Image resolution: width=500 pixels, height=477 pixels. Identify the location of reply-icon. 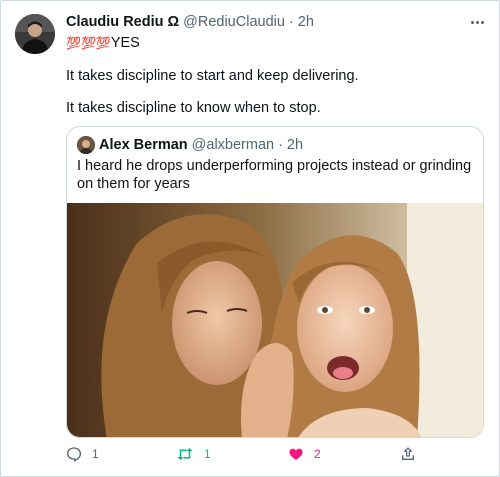
(74, 454).